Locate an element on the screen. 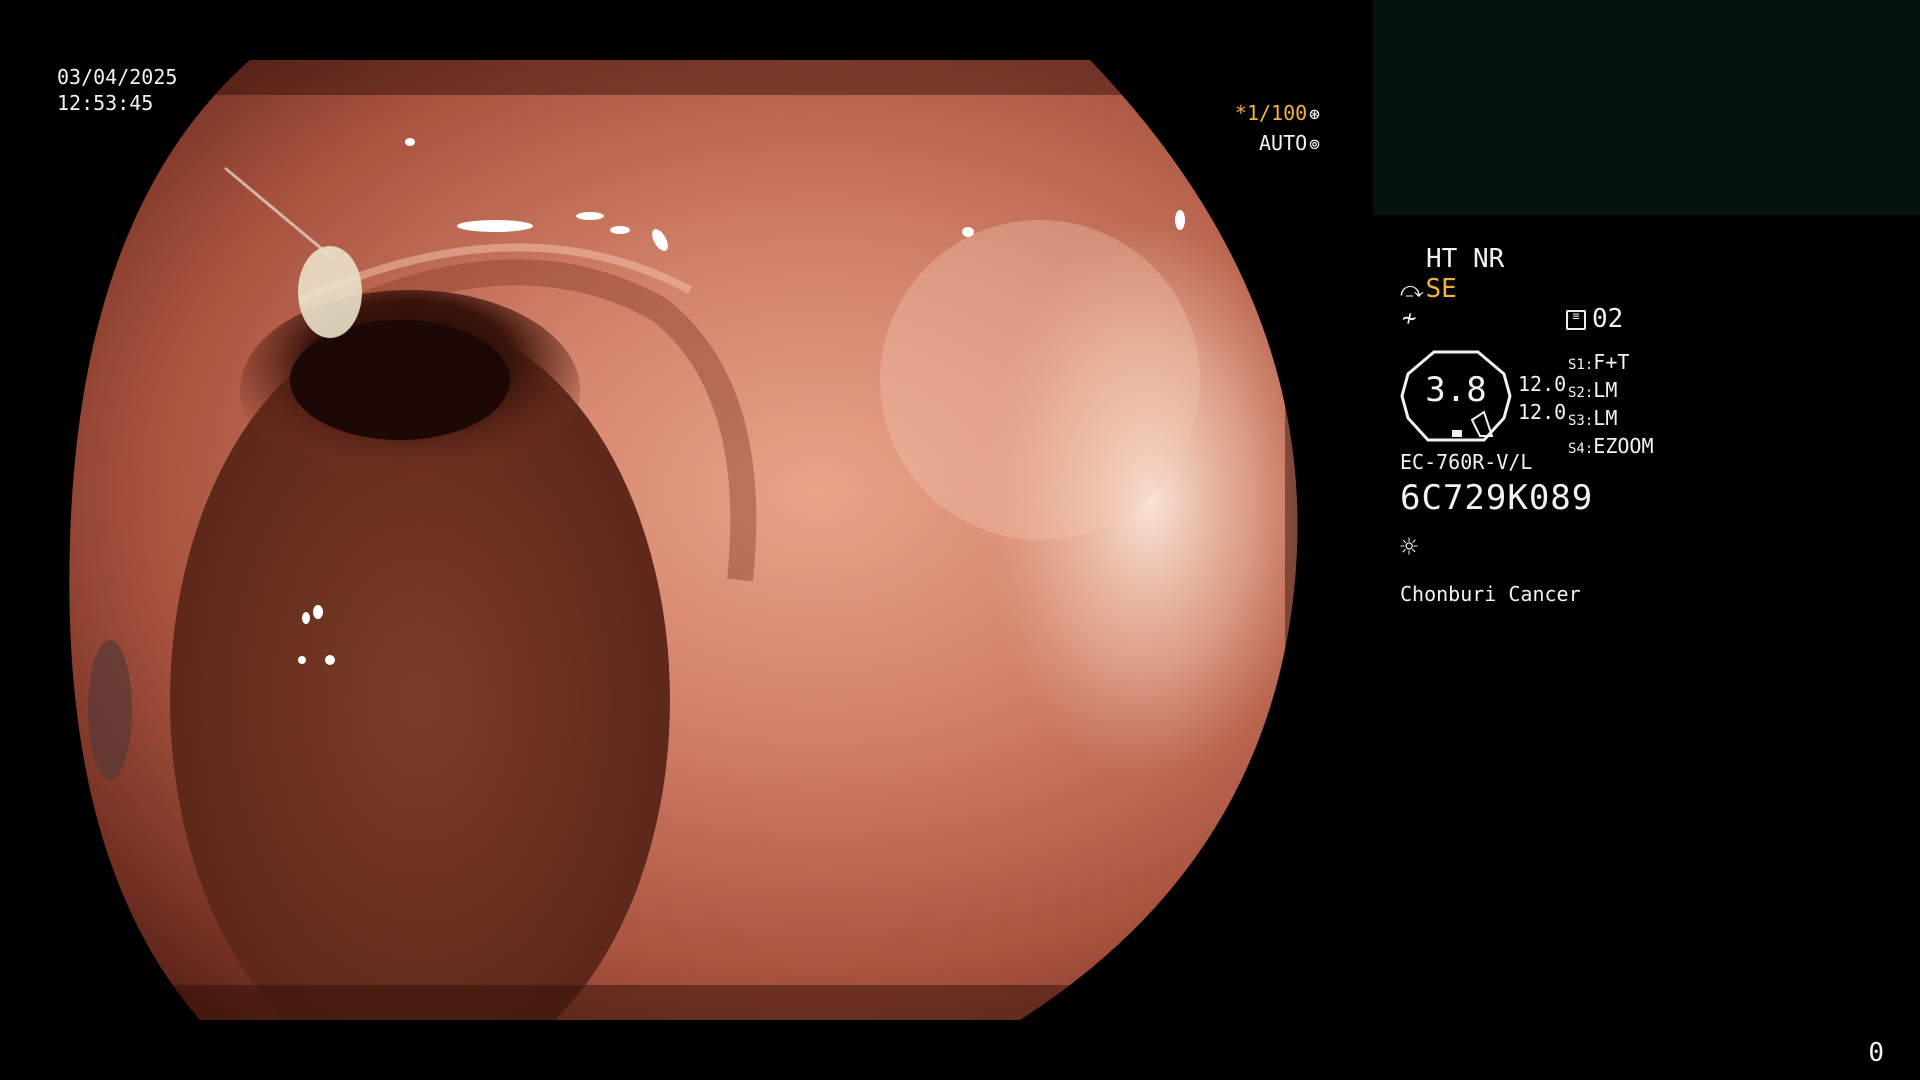 The image size is (1920, 1080). shutter-status: *1/100 ⊛ AUTO ⊚ is located at coordinates (1255, 129).